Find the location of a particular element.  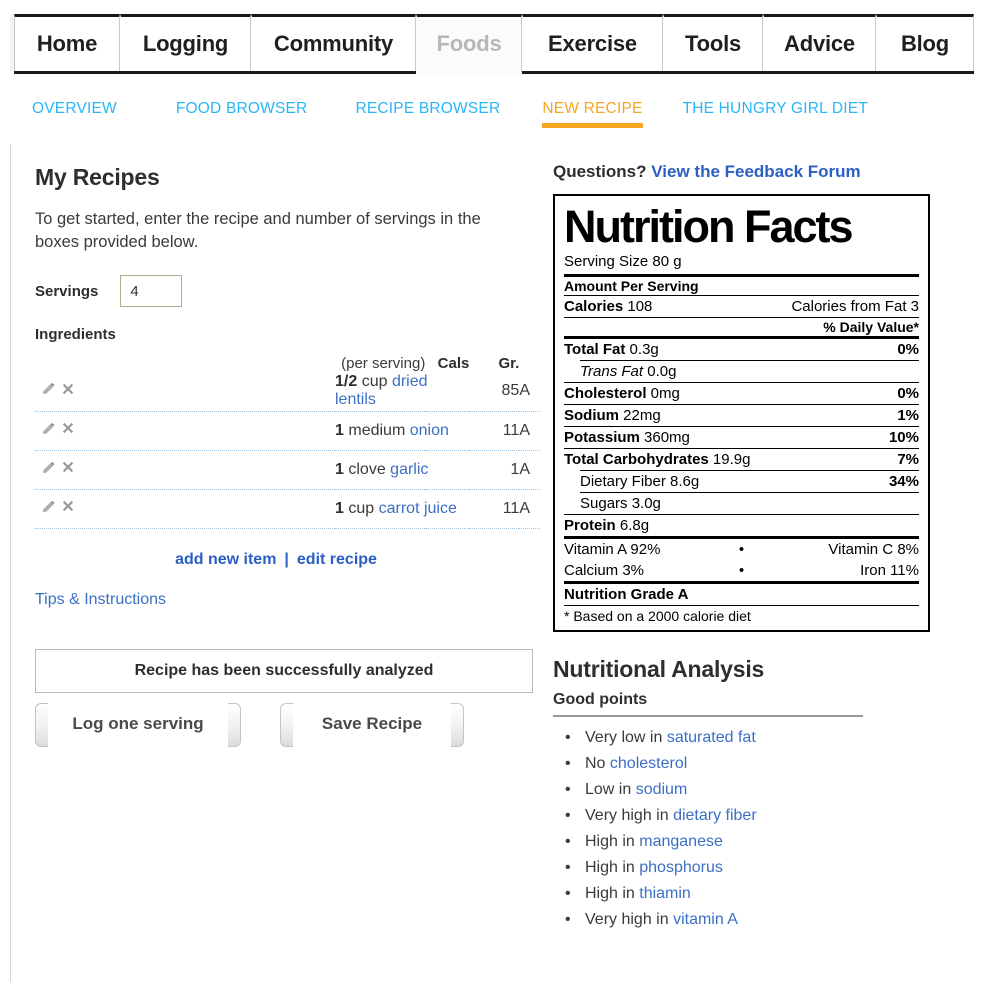

nutrient-value: 360mg is located at coordinates (664, 437).